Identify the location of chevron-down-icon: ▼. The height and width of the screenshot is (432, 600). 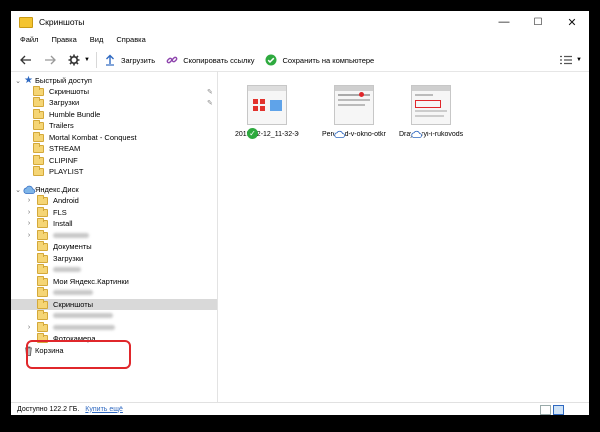
(87, 60).